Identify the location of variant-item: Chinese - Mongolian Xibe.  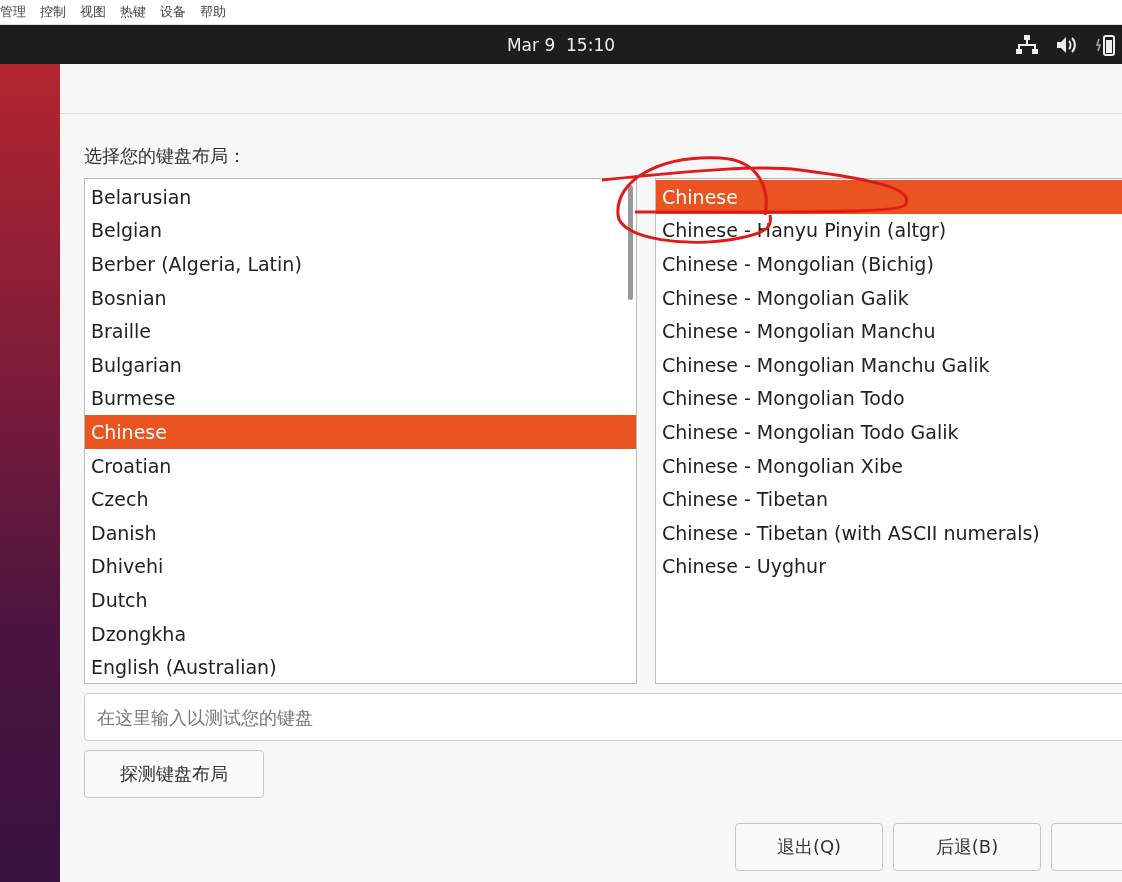
(889, 465).